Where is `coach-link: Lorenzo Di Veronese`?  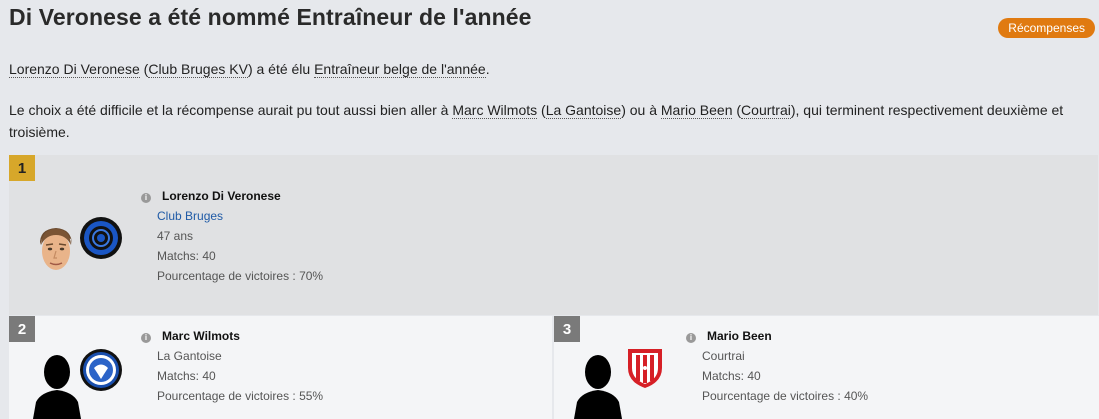
coach-link: Lorenzo Di Veronese is located at coordinates (74, 69).